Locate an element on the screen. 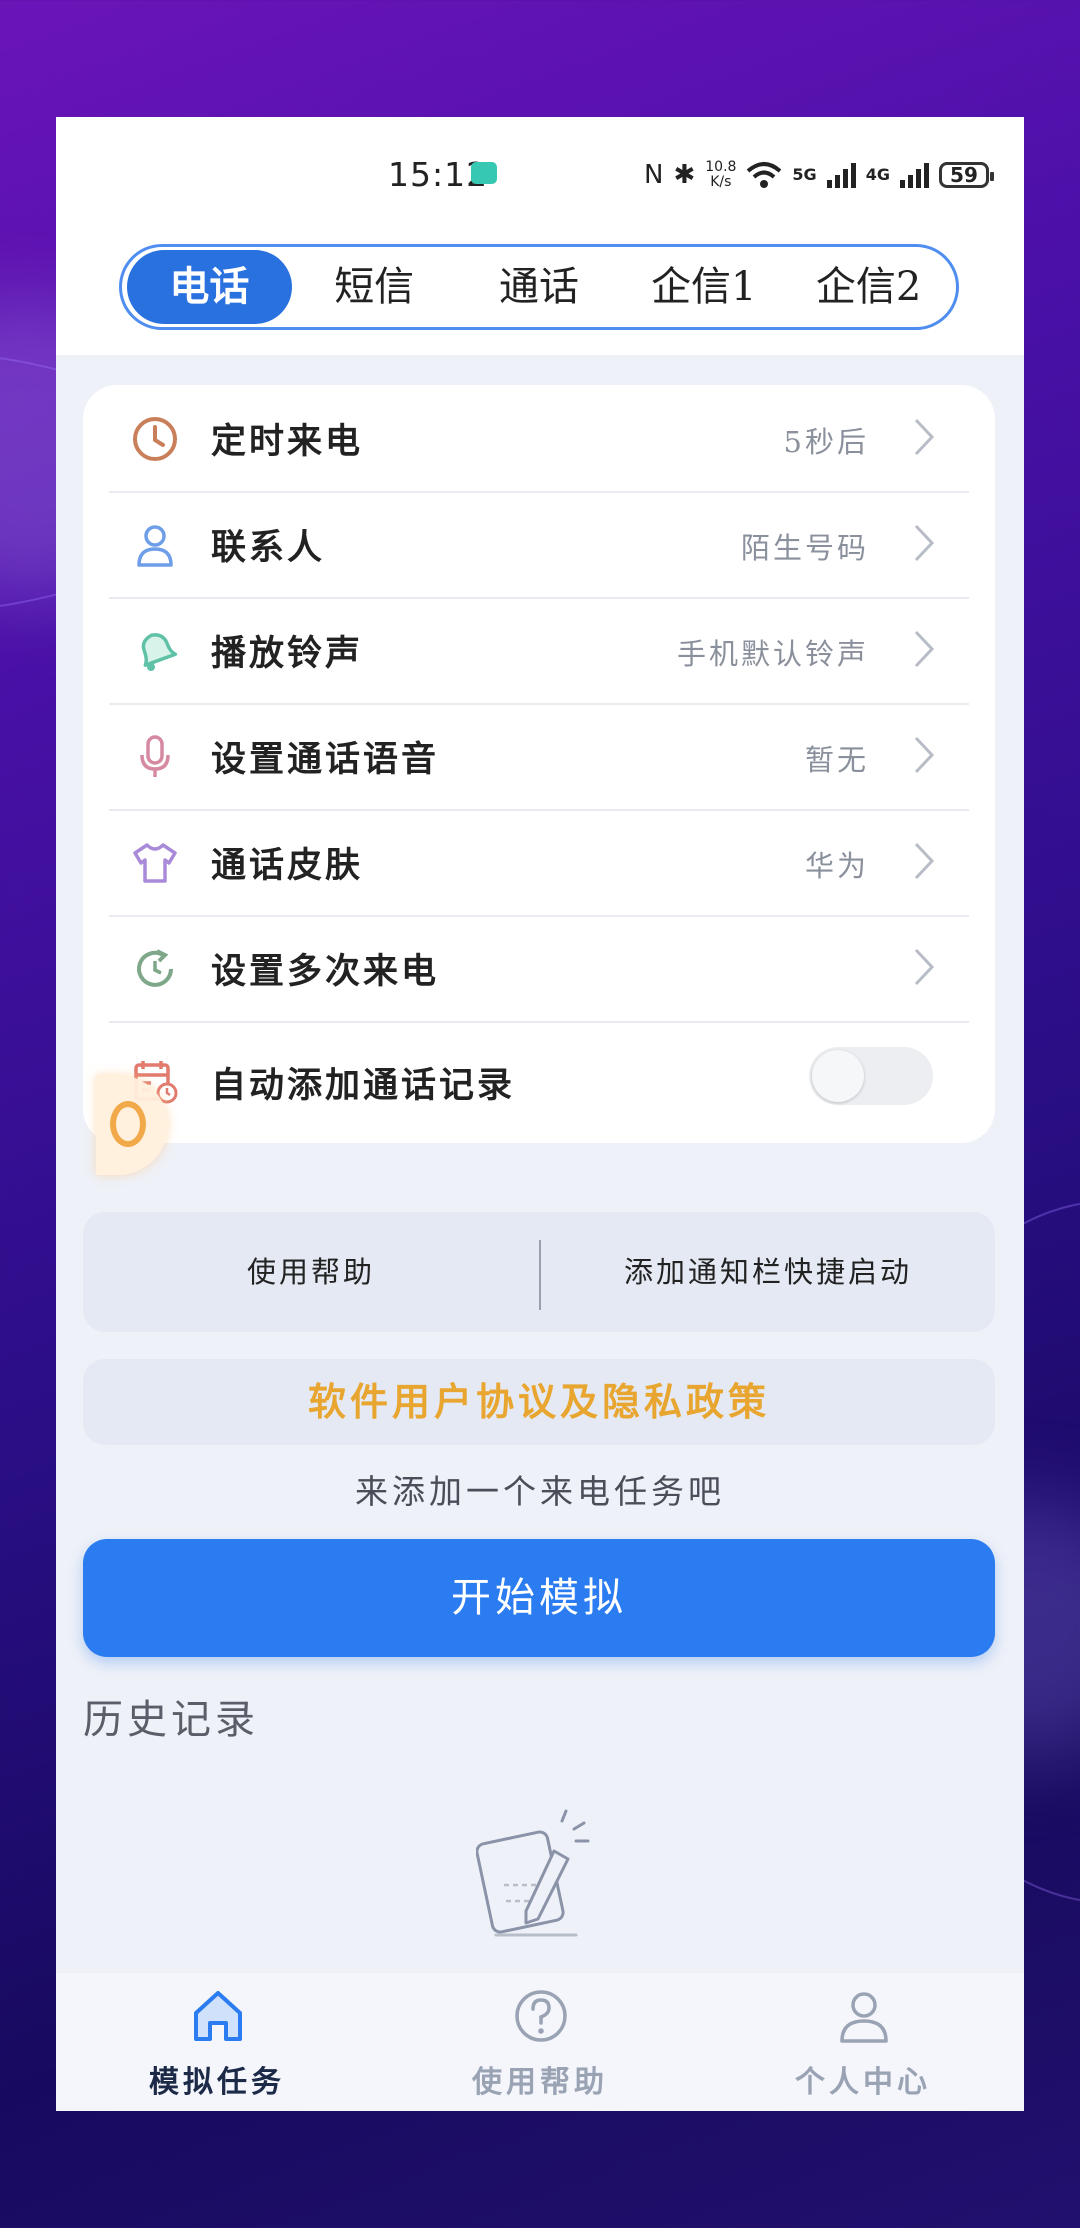 This screenshot has width=1080, height=2228. setting-label: 定时来电 is located at coordinates (287, 441).